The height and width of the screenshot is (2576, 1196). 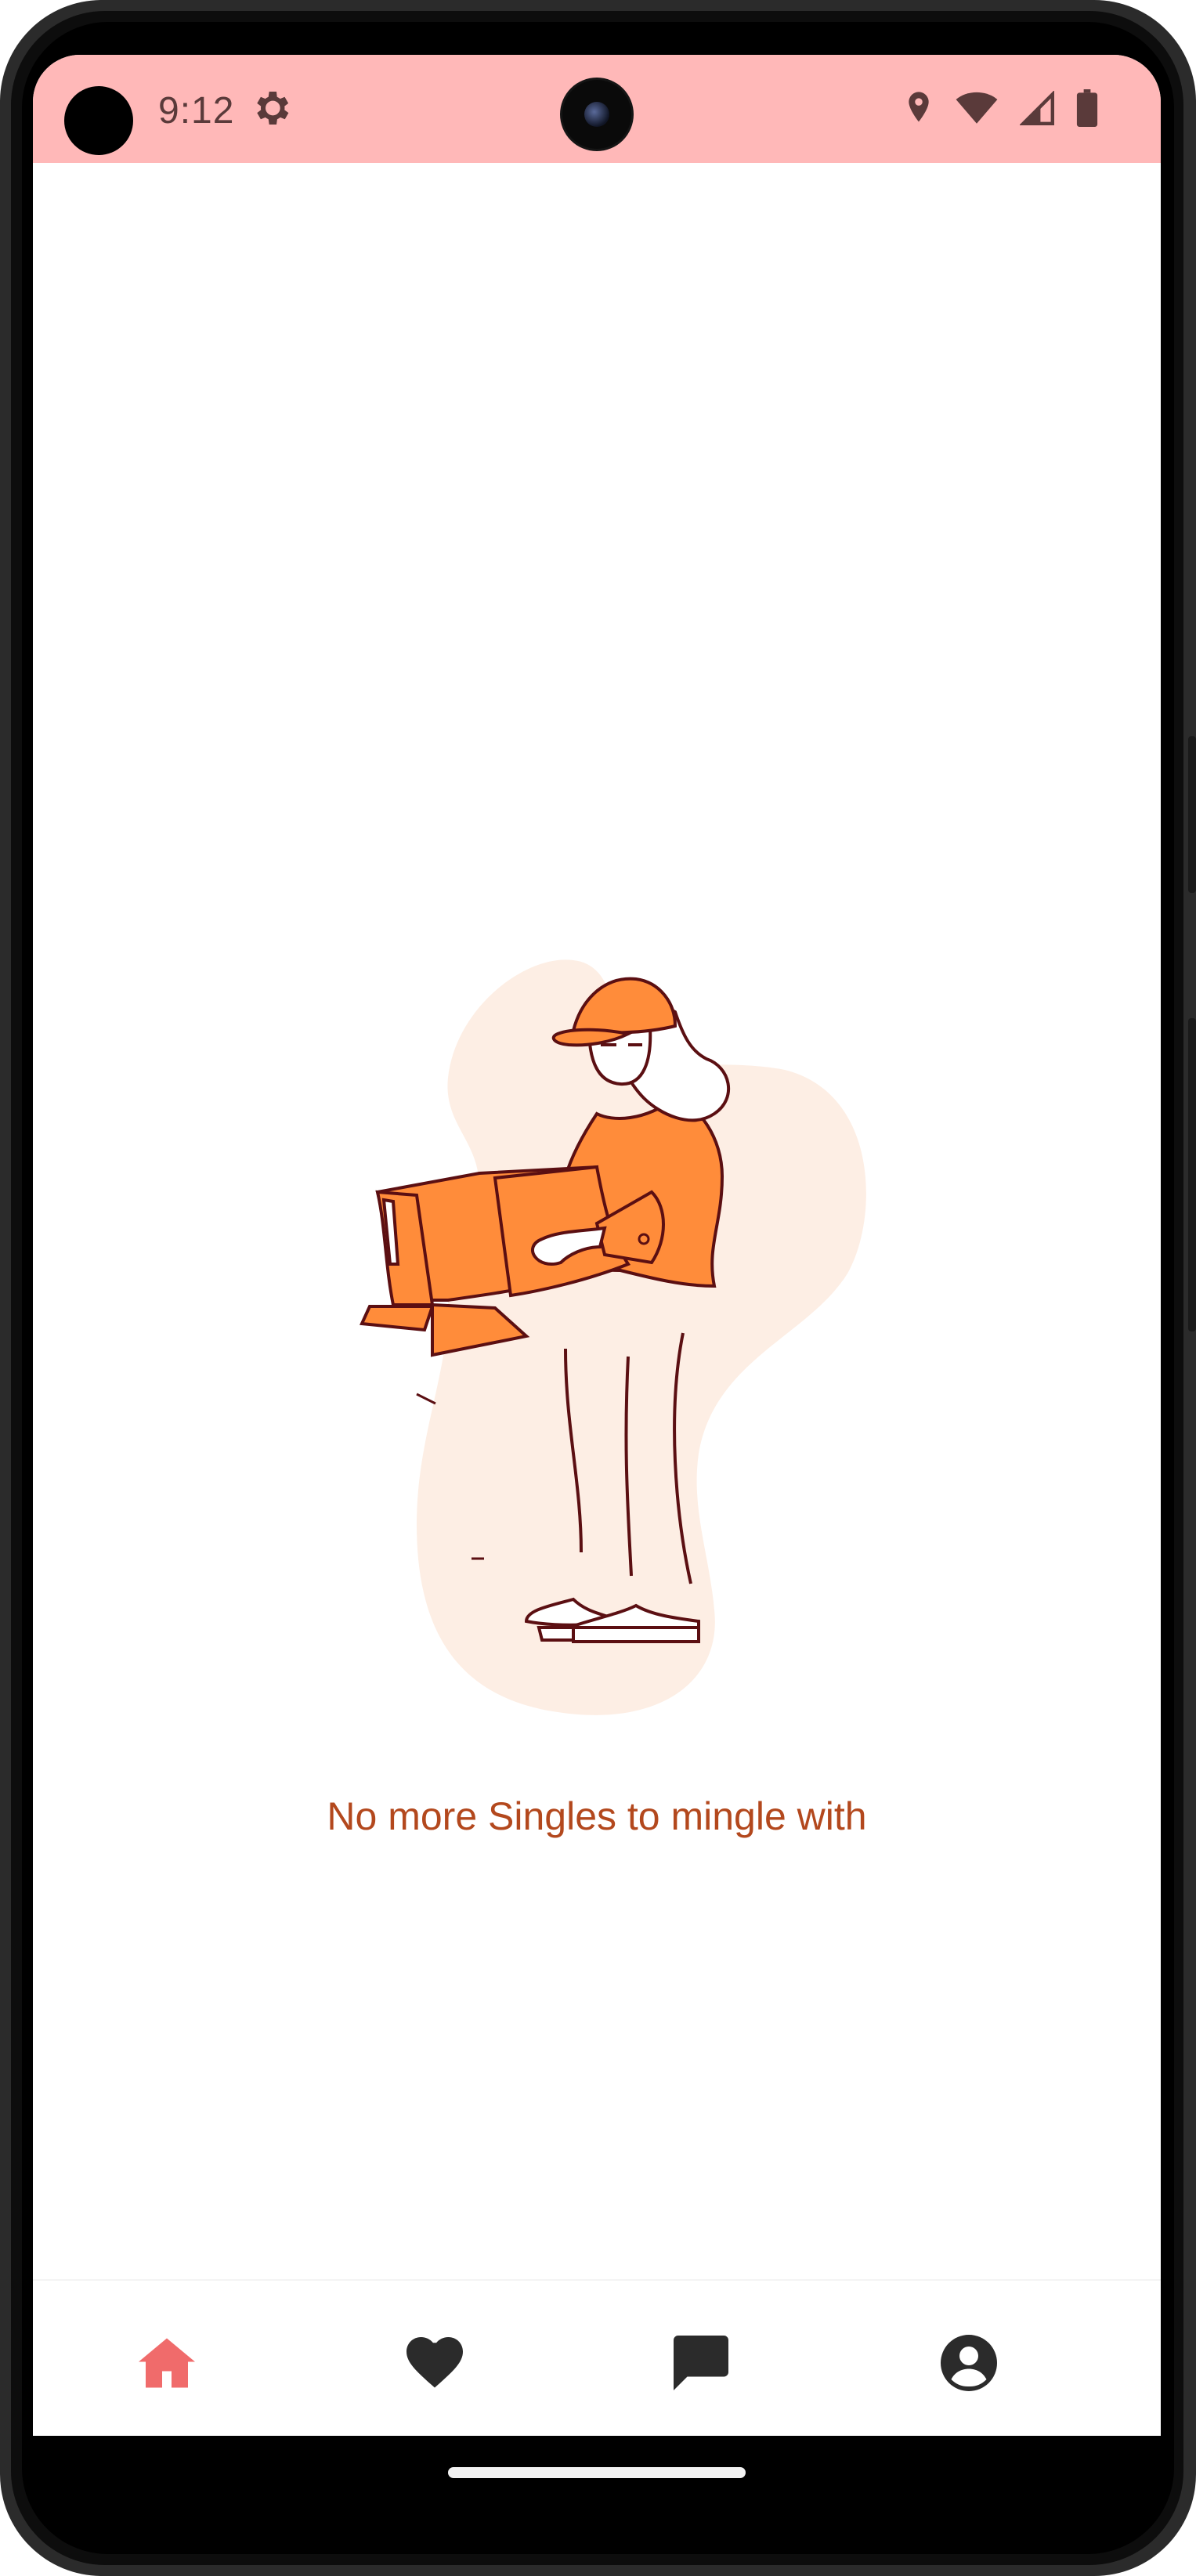 I want to click on front-camera, so click(x=596, y=114).